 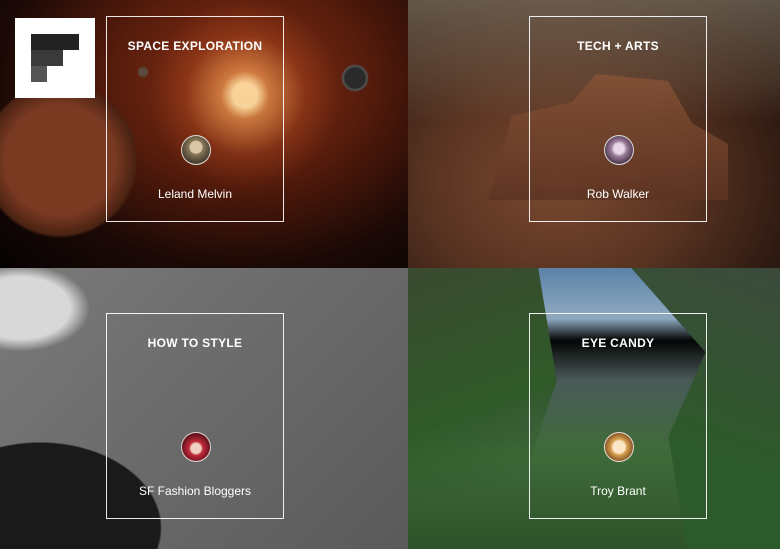 I want to click on topic-title: HOW TO STYLE, so click(x=195, y=343).